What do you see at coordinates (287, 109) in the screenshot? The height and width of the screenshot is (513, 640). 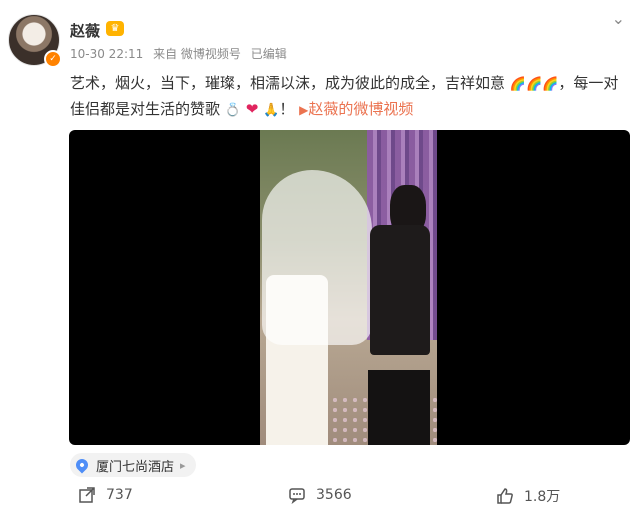 I see `post-text-end: ！` at bounding box center [287, 109].